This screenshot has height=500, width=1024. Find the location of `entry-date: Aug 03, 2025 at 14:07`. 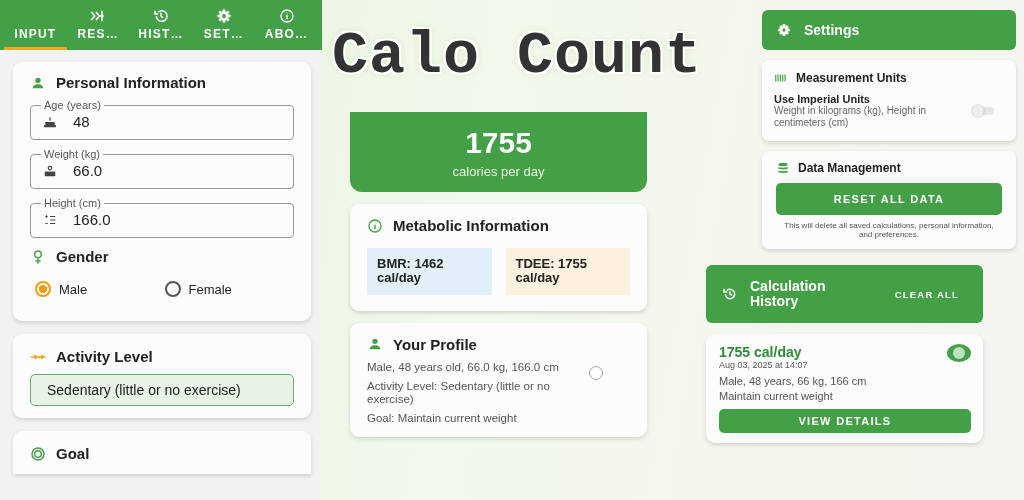

entry-date: Aug 03, 2025 at 14:07 is located at coordinates (763, 365).